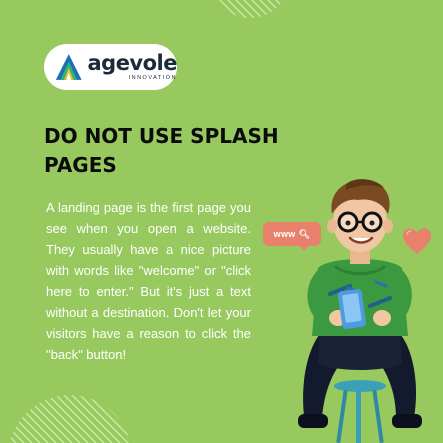 This screenshot has height=443, width=443. I want to click on brand-logo: agevole INNOVATION, so click(110, 67).